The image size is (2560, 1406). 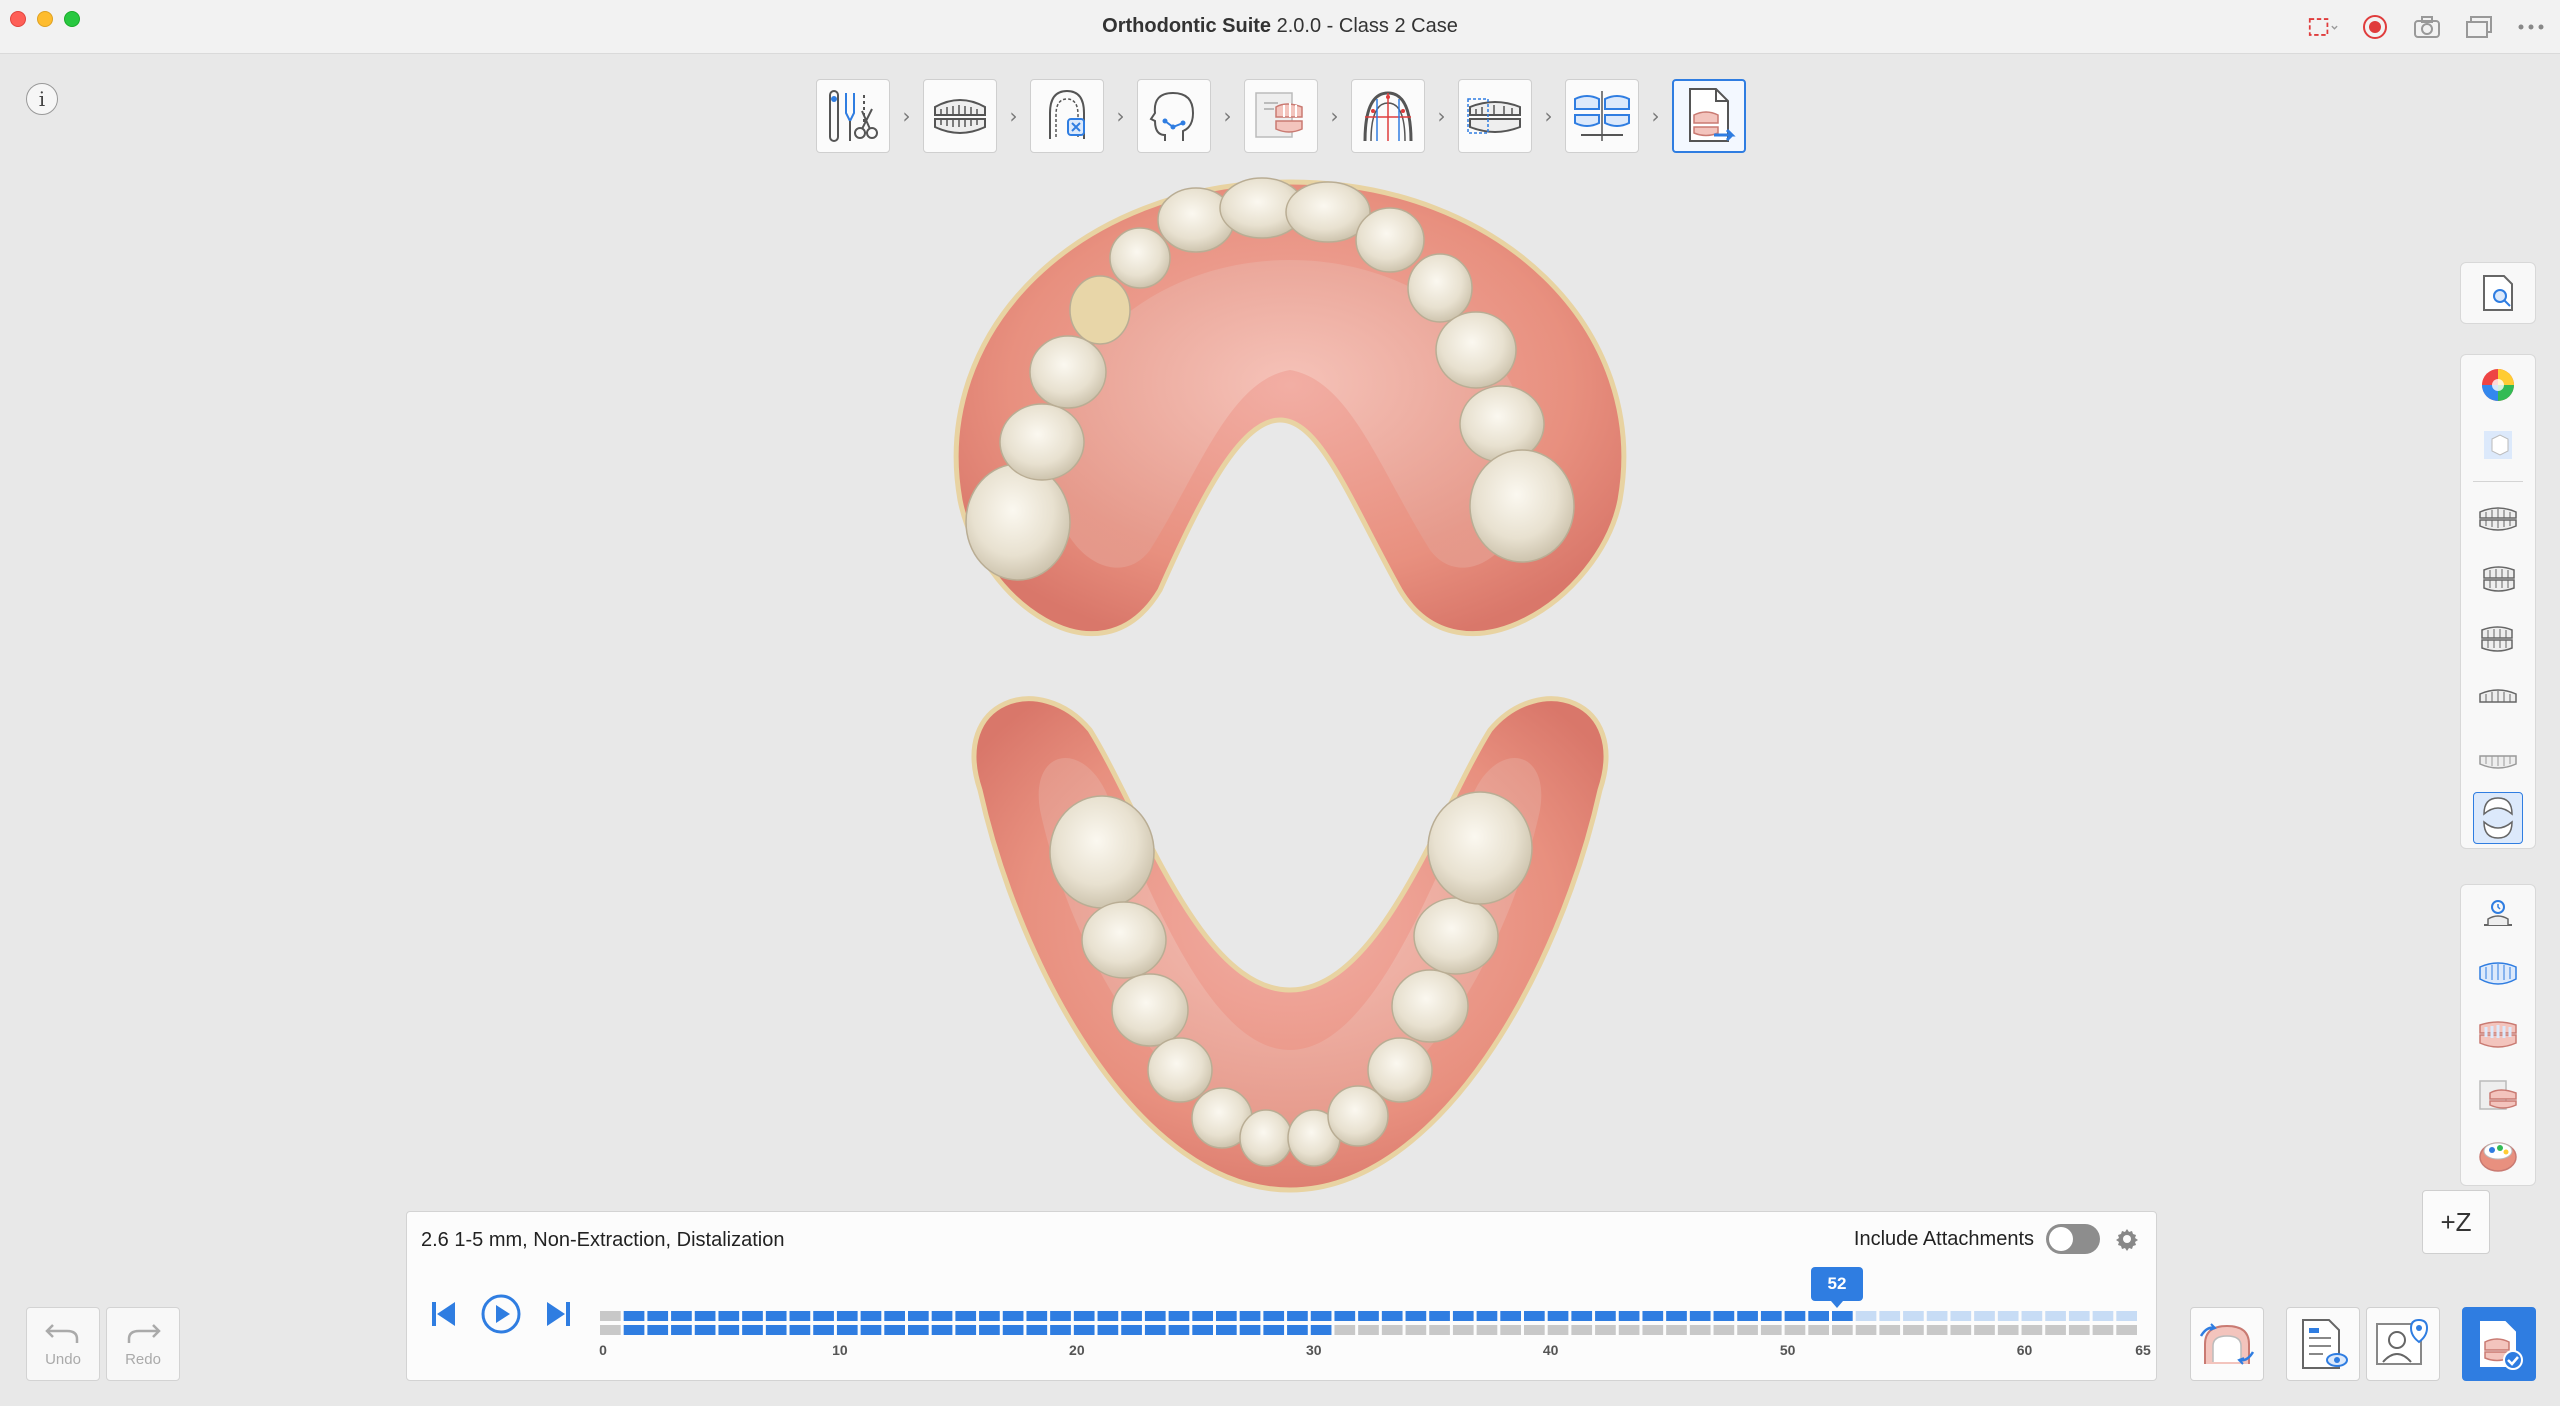 I want to click on finish-export-button, so click(x=2499, y=1344).